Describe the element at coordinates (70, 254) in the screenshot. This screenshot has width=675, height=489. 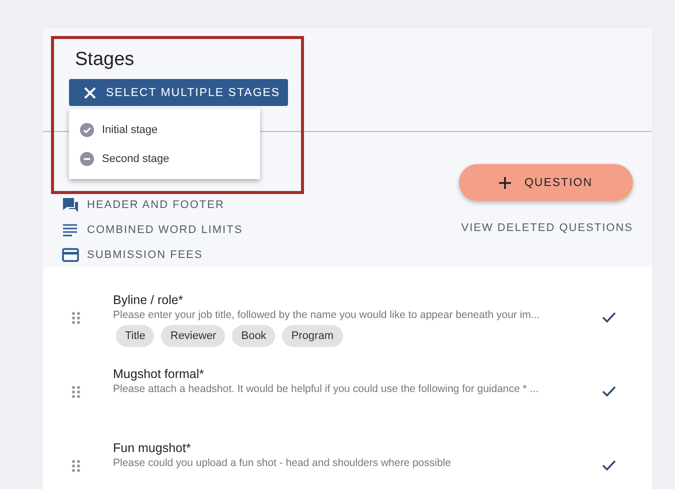
I see `credit-card-icon` at that location.